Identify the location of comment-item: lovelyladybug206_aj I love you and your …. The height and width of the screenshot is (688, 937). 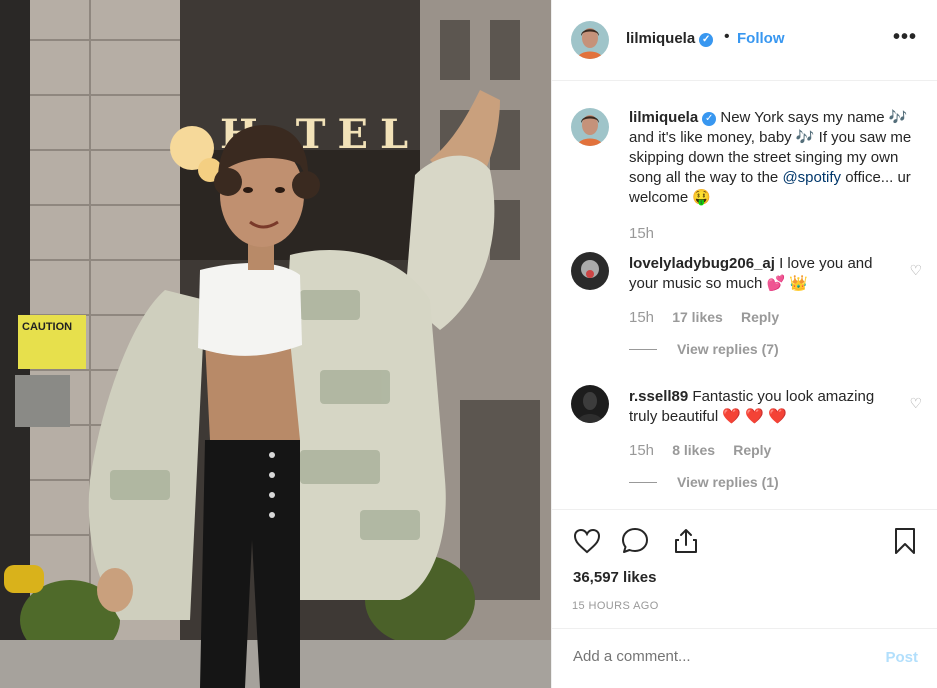
(744, 314).